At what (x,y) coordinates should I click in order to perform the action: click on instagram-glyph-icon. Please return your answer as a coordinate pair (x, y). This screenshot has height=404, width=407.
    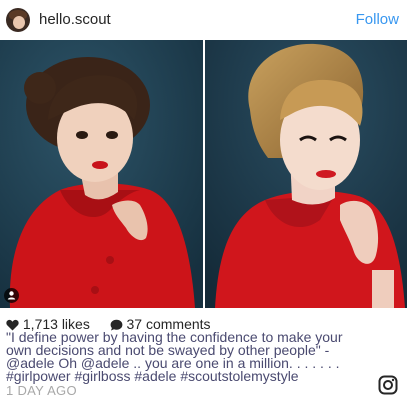
    Looking at the image, I should click on (388, 385).